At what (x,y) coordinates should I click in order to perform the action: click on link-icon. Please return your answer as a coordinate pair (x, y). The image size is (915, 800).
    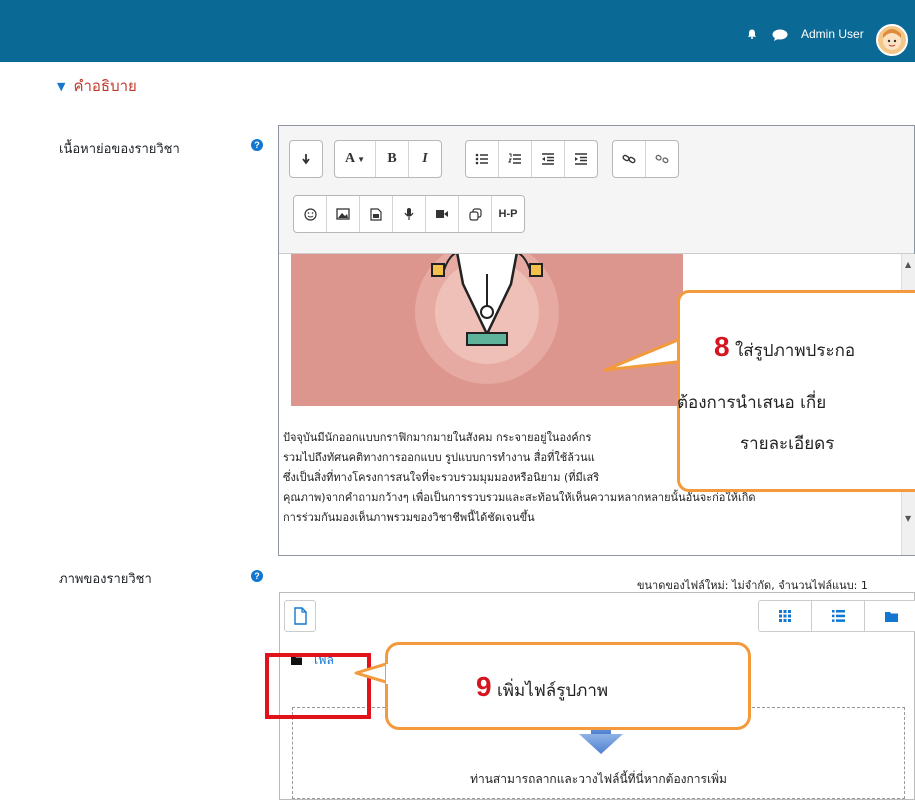
    Looking at the image, I should click on (629, 159).